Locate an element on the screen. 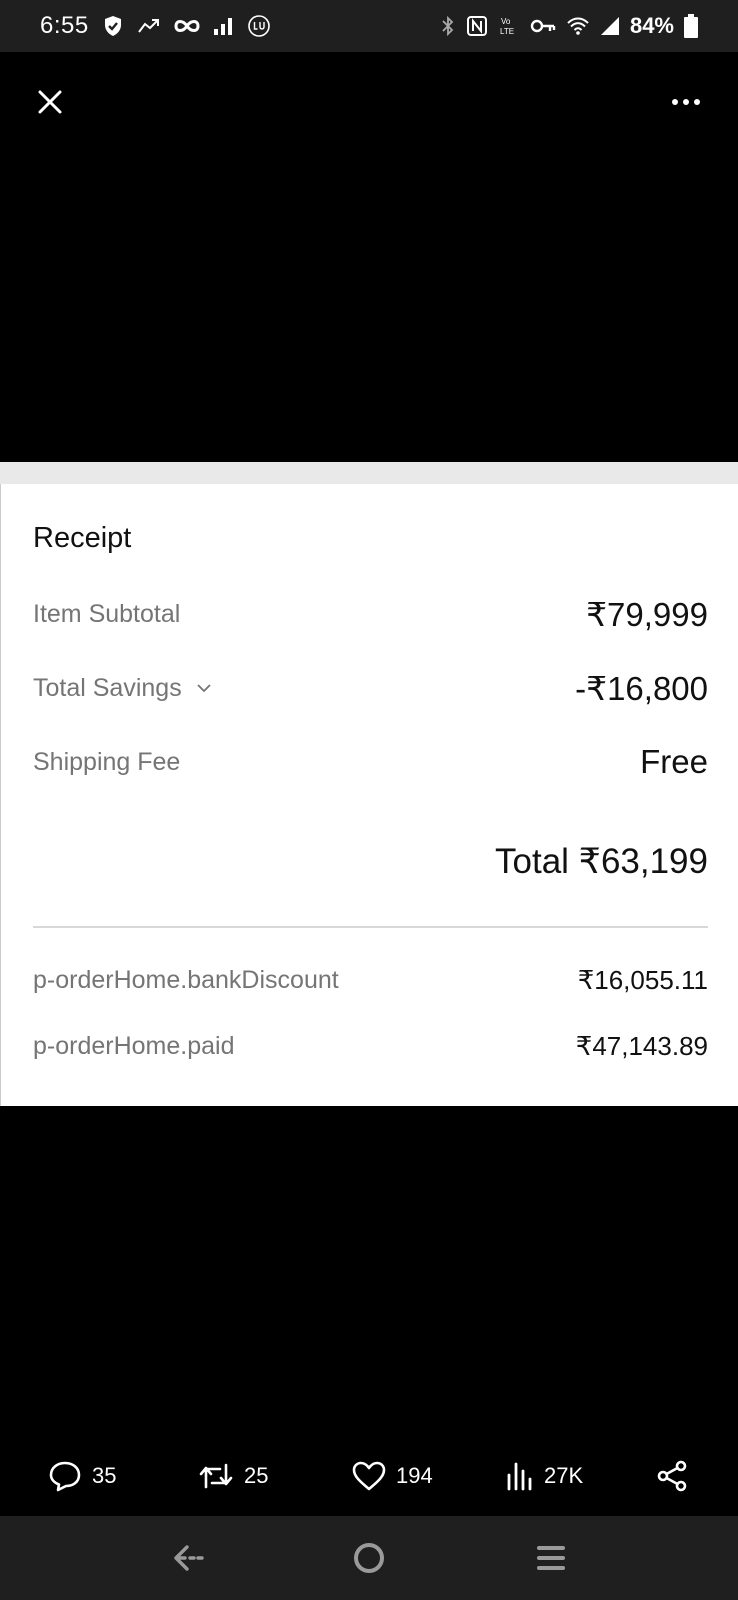 The width and height of the screenshot is (738, 1600). close-icon is located at coordinates (50, 102).